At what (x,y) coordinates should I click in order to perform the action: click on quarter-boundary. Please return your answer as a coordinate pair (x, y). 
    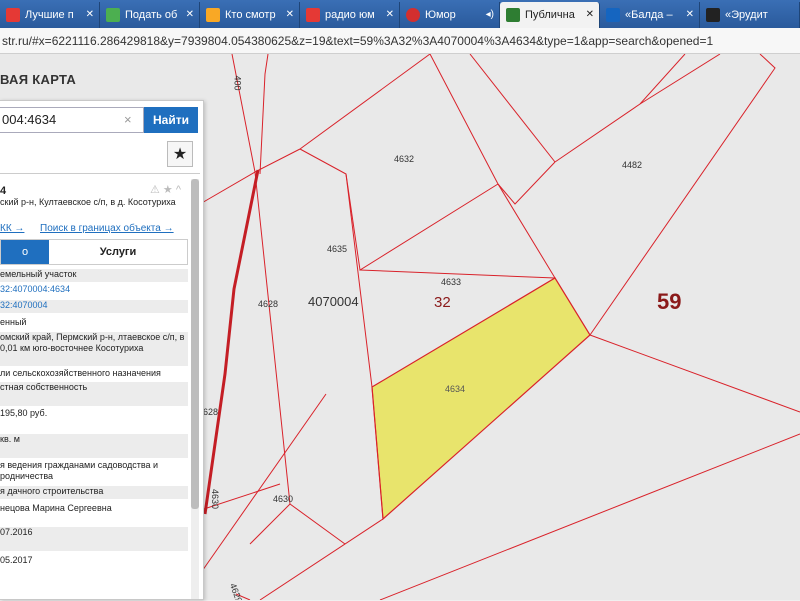
    Looking at the image, I should click on (231, 342).